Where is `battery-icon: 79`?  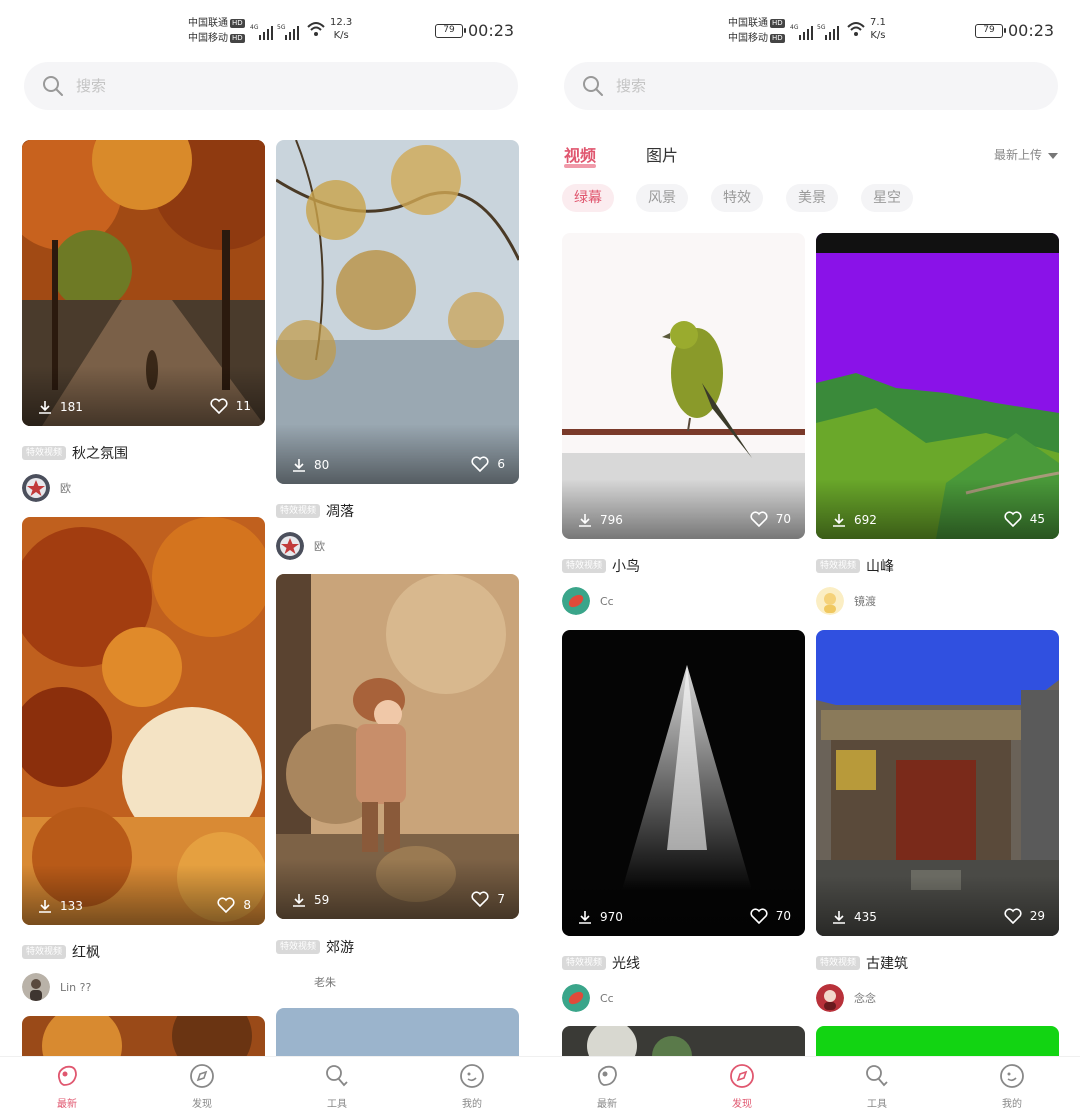
battery-icon: 79 is located at coordinates (450, 31).